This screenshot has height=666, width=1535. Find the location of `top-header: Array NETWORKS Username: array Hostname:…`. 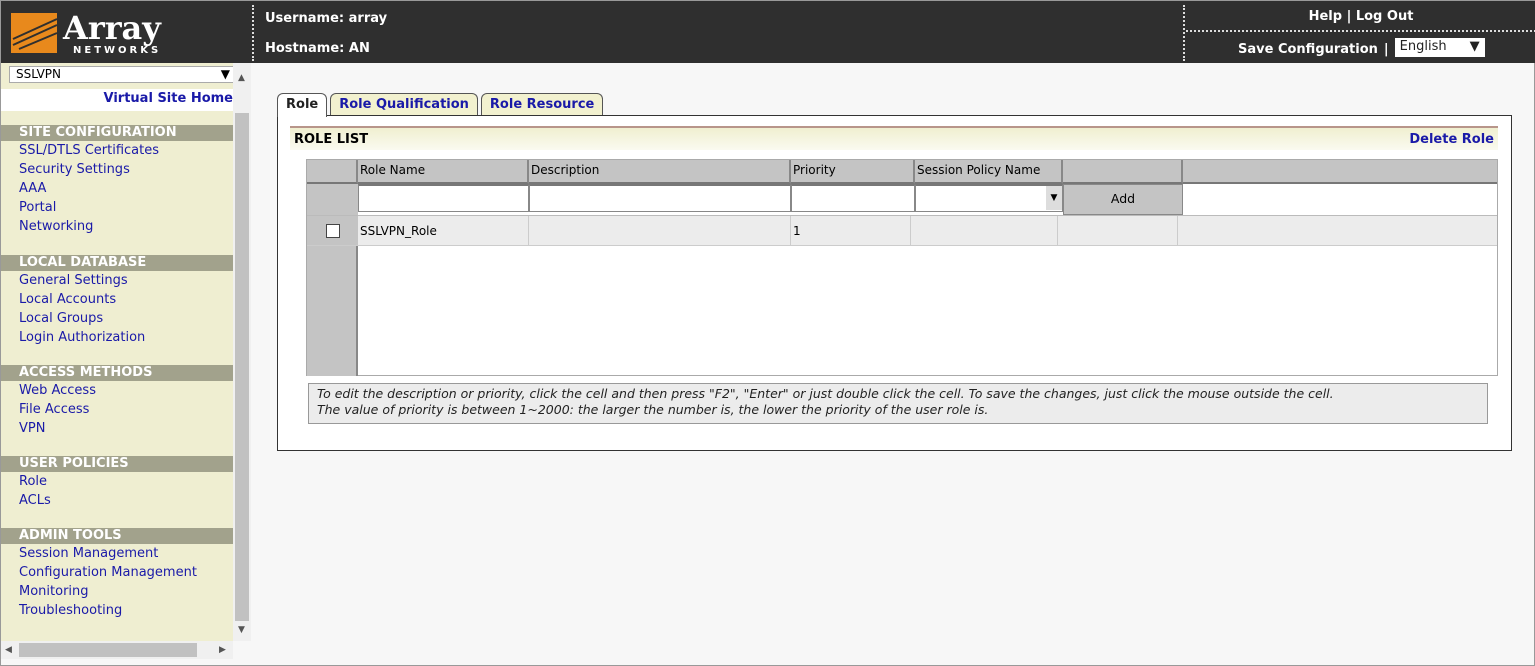

top-header: Array NETWORKS Username: array Hostname:… is located at coordinates (768, 32).